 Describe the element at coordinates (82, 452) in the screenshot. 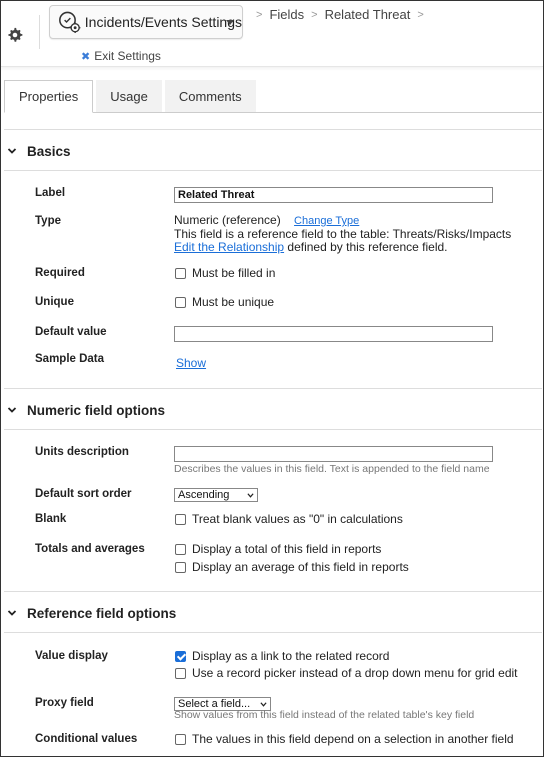

I see `units-description-label: Units description` at that location.